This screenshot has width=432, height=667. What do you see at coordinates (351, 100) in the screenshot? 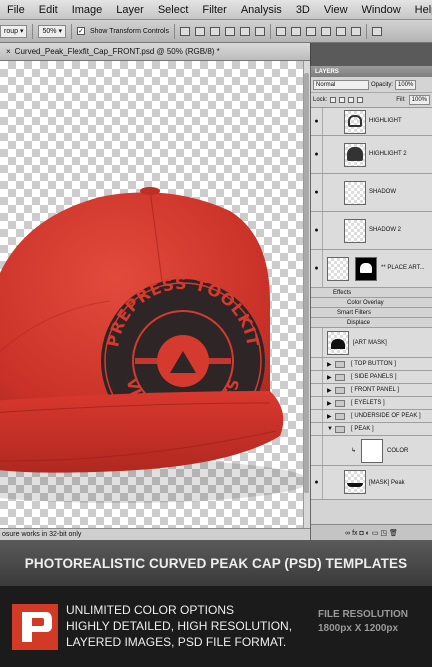
I see `lock-position-icon` at bounding box center [351, 100].